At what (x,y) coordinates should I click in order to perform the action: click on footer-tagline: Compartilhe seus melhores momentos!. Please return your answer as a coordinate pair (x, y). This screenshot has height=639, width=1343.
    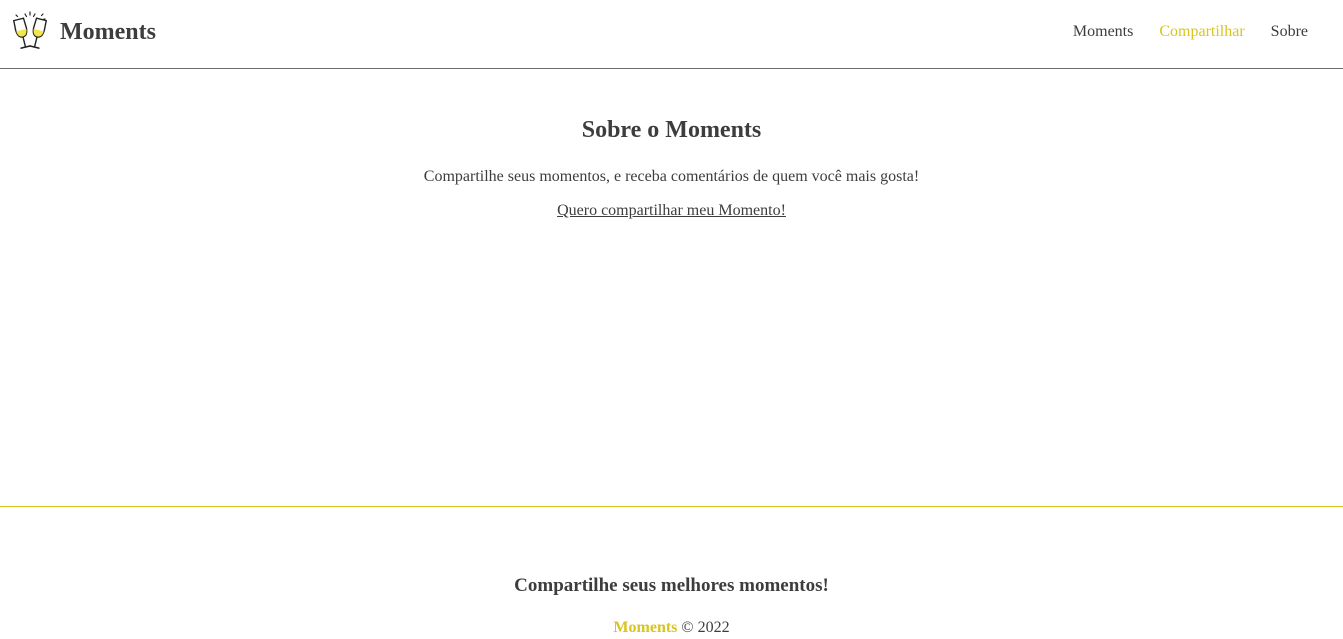
    Looking at the image, I should click on (671, 585).